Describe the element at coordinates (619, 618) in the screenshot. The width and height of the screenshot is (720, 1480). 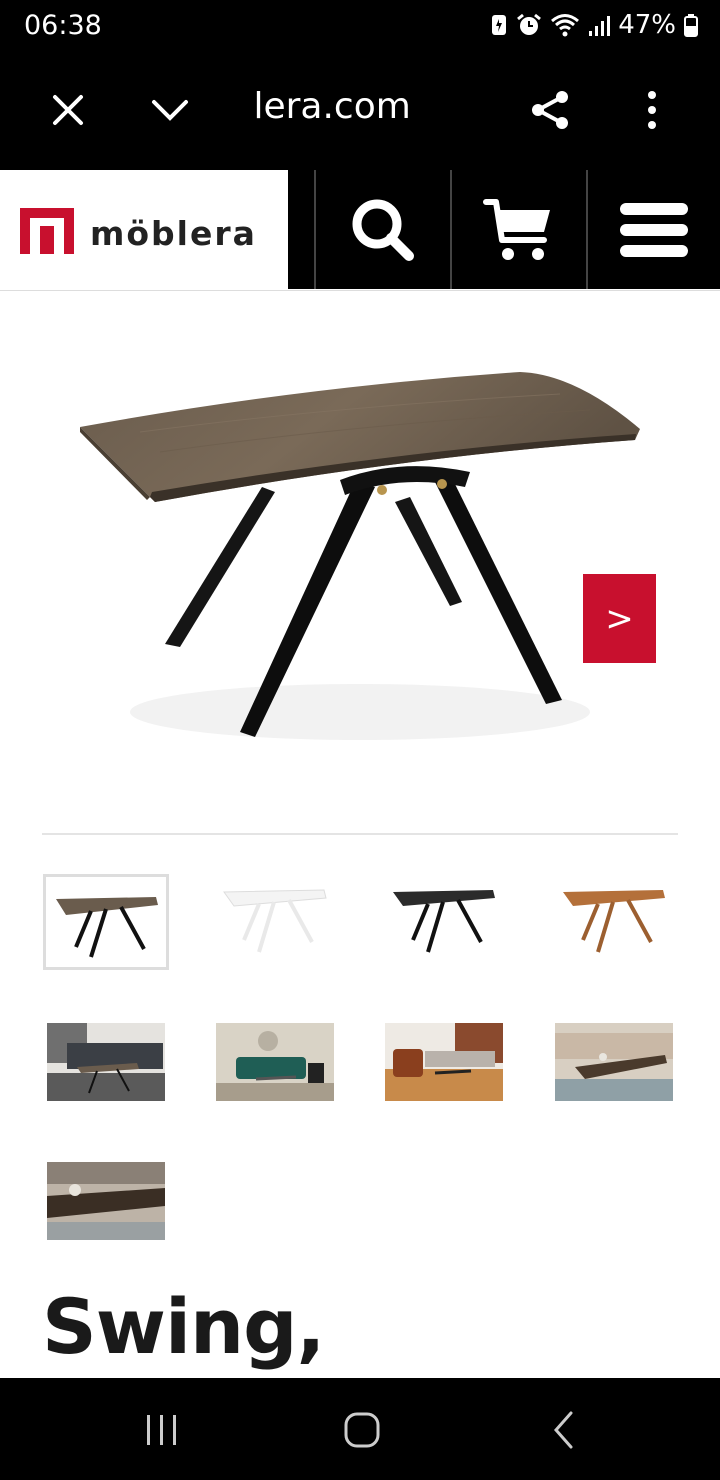
I see `gallery-next-button: >` at that location.